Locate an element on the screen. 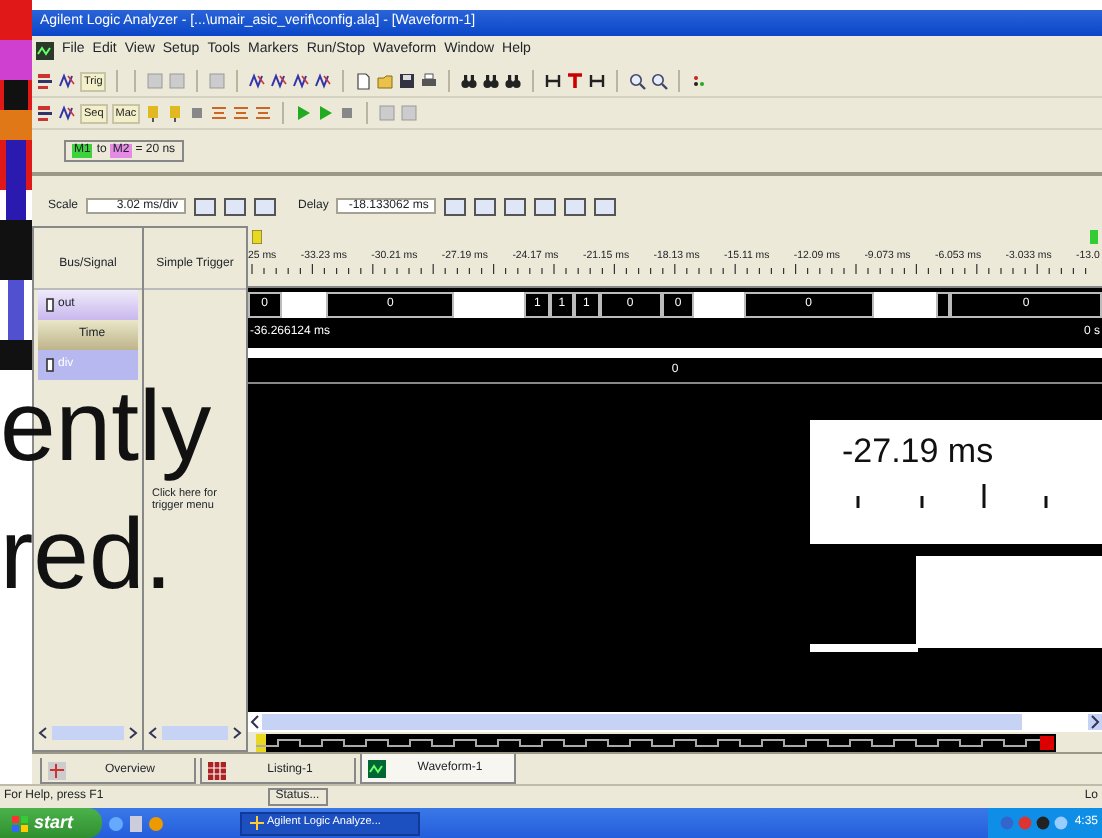  scrollbar-thumb is located at coordinates (642, 722).